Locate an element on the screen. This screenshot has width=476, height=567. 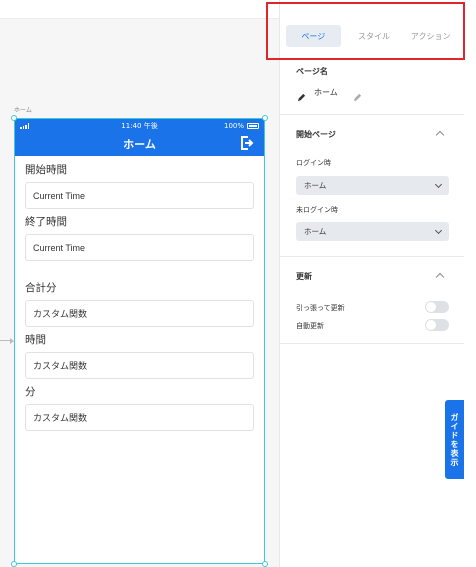
battery-icon is located at coordinates (253, 125).